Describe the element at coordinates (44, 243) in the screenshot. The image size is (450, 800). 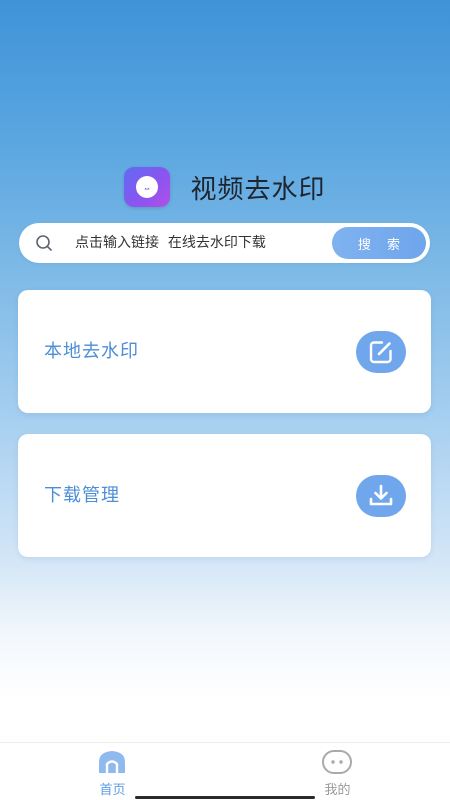
I see `search-icon` at that location.